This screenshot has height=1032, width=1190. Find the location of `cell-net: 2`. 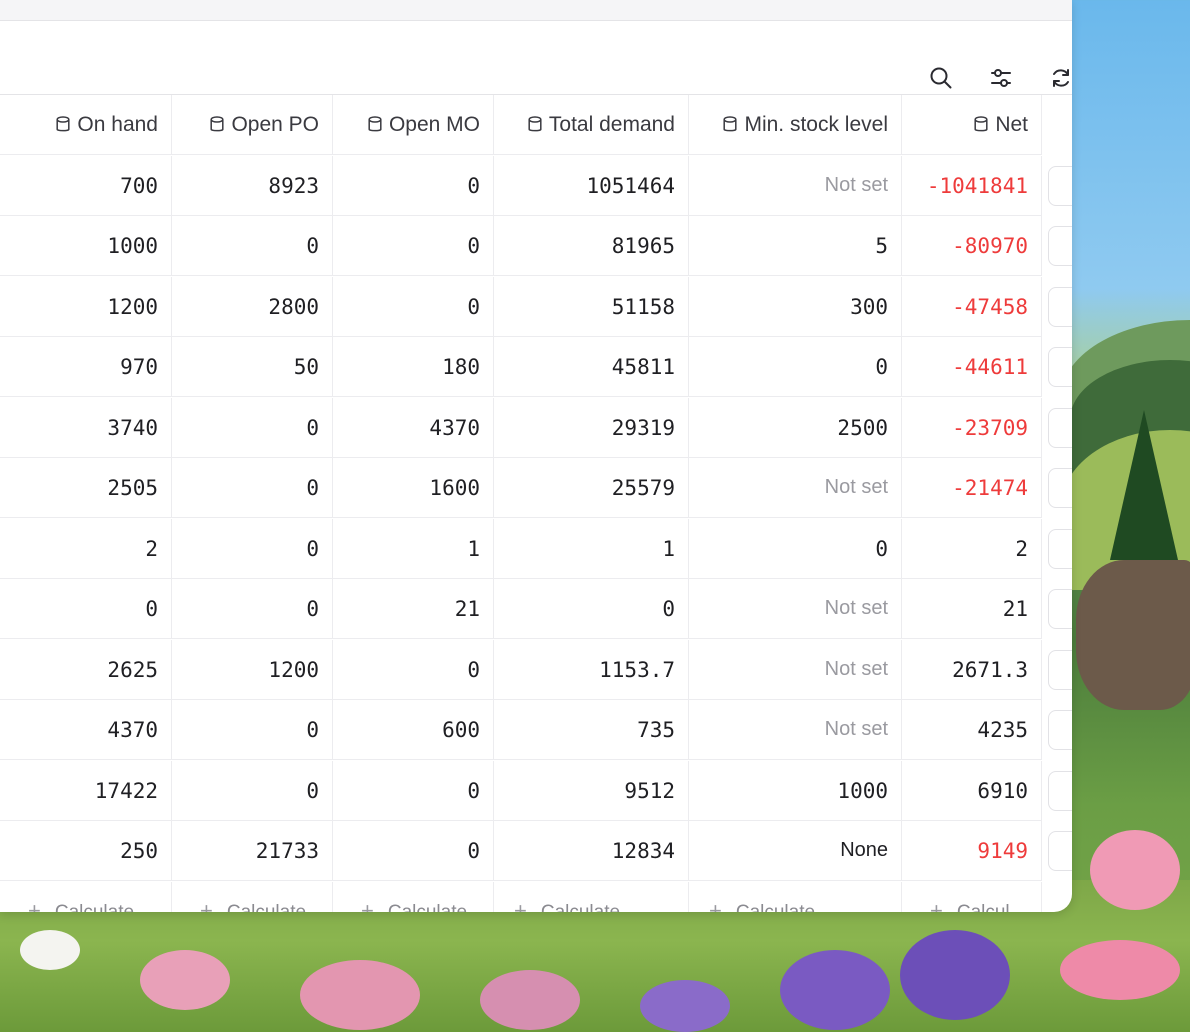

cell-net: 2 is located at coordinates (972, 549).